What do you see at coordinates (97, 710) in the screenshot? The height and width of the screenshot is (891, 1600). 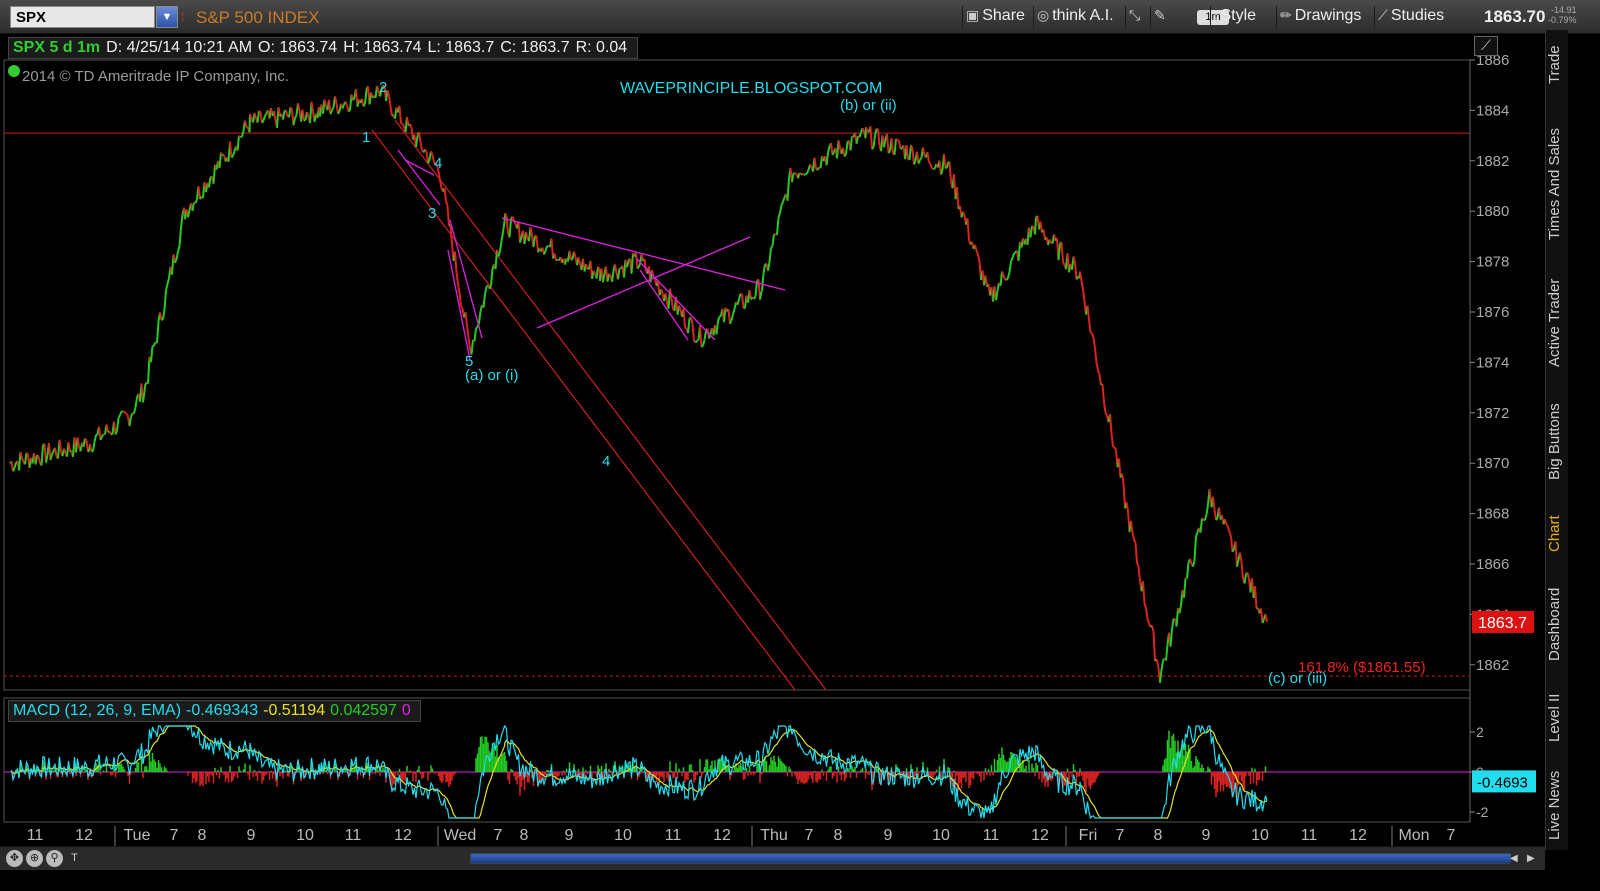 I see `macd-label: MACD (12, 26, 9, EMA)` at bounding box center [97, 710].